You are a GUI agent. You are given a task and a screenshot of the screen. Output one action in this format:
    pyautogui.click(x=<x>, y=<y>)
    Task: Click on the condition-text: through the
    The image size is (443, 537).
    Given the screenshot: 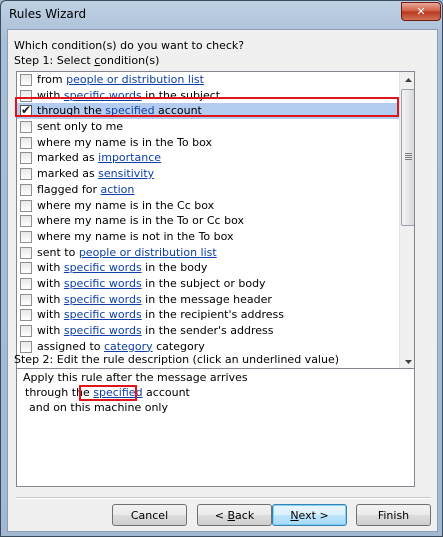 What is the action you would take?
    pyautogui.click(x=71, y=111)
    